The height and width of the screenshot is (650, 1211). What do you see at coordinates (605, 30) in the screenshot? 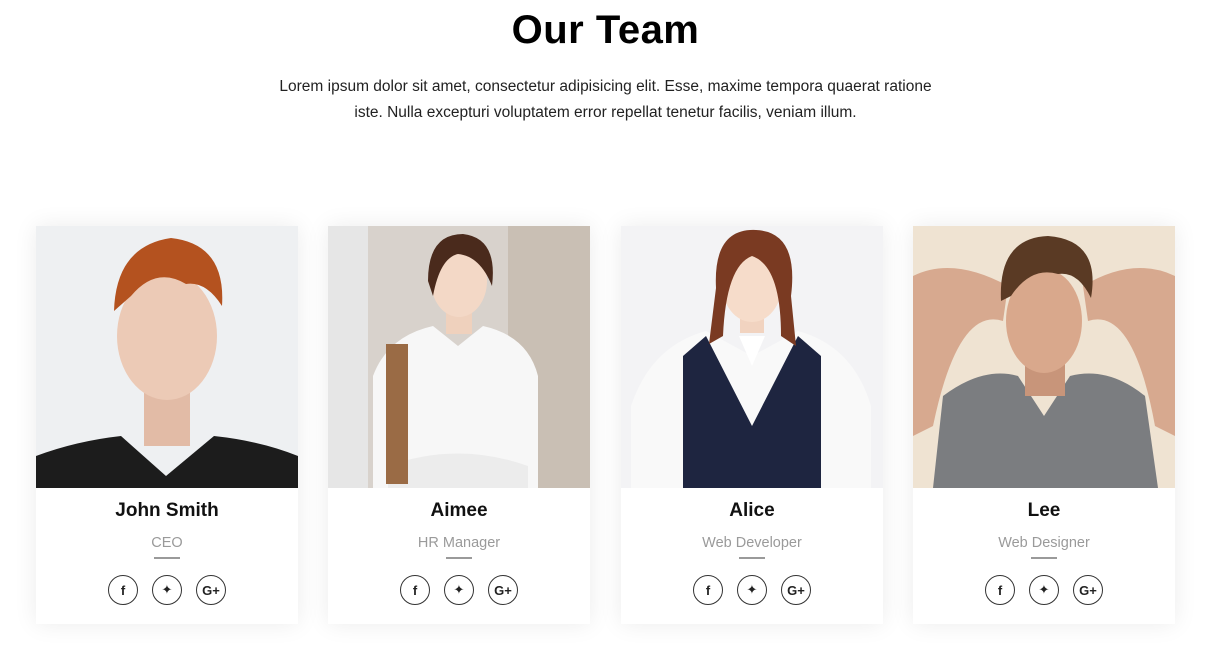
I see `section-title: Our Team` at bounding box center [605, 30].